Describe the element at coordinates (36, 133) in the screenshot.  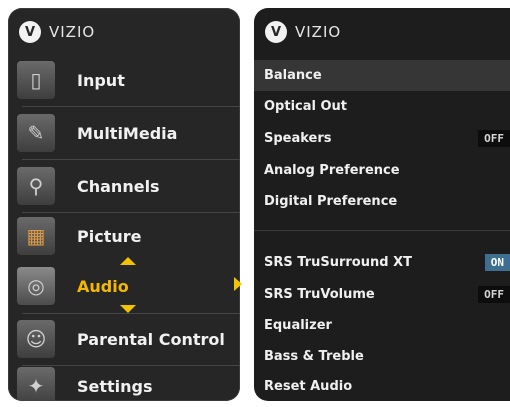
I see `multimedia-icon: ✎` at that location.